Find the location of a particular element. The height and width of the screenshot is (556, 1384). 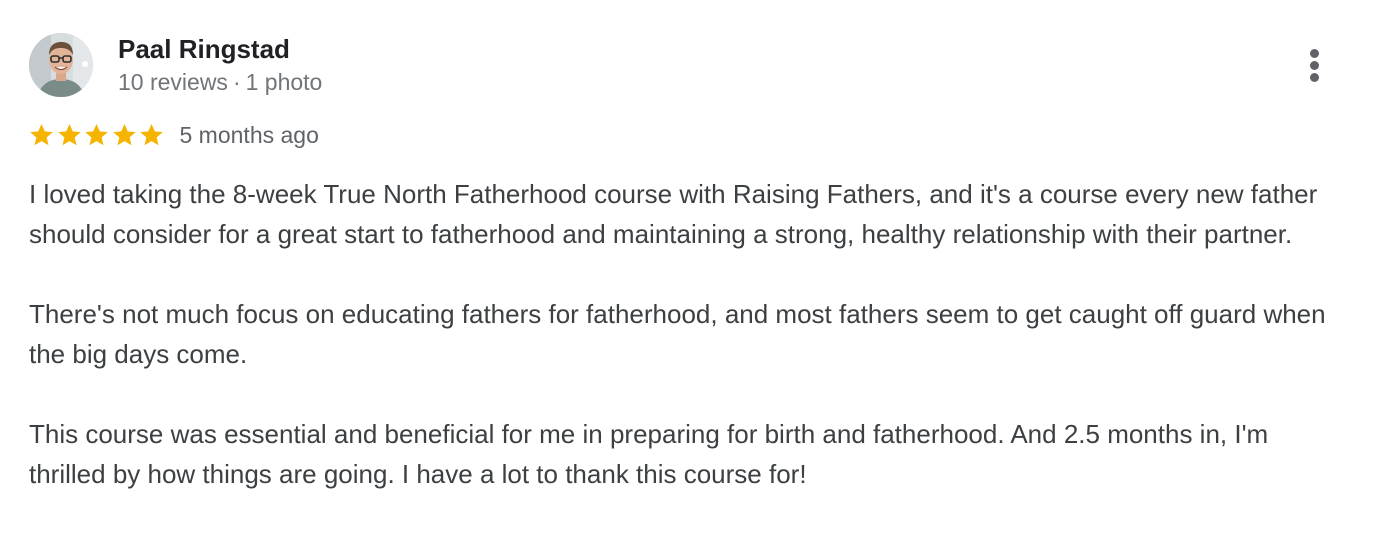

rating-row: 5 months ago is located at coordinates (173, 136).